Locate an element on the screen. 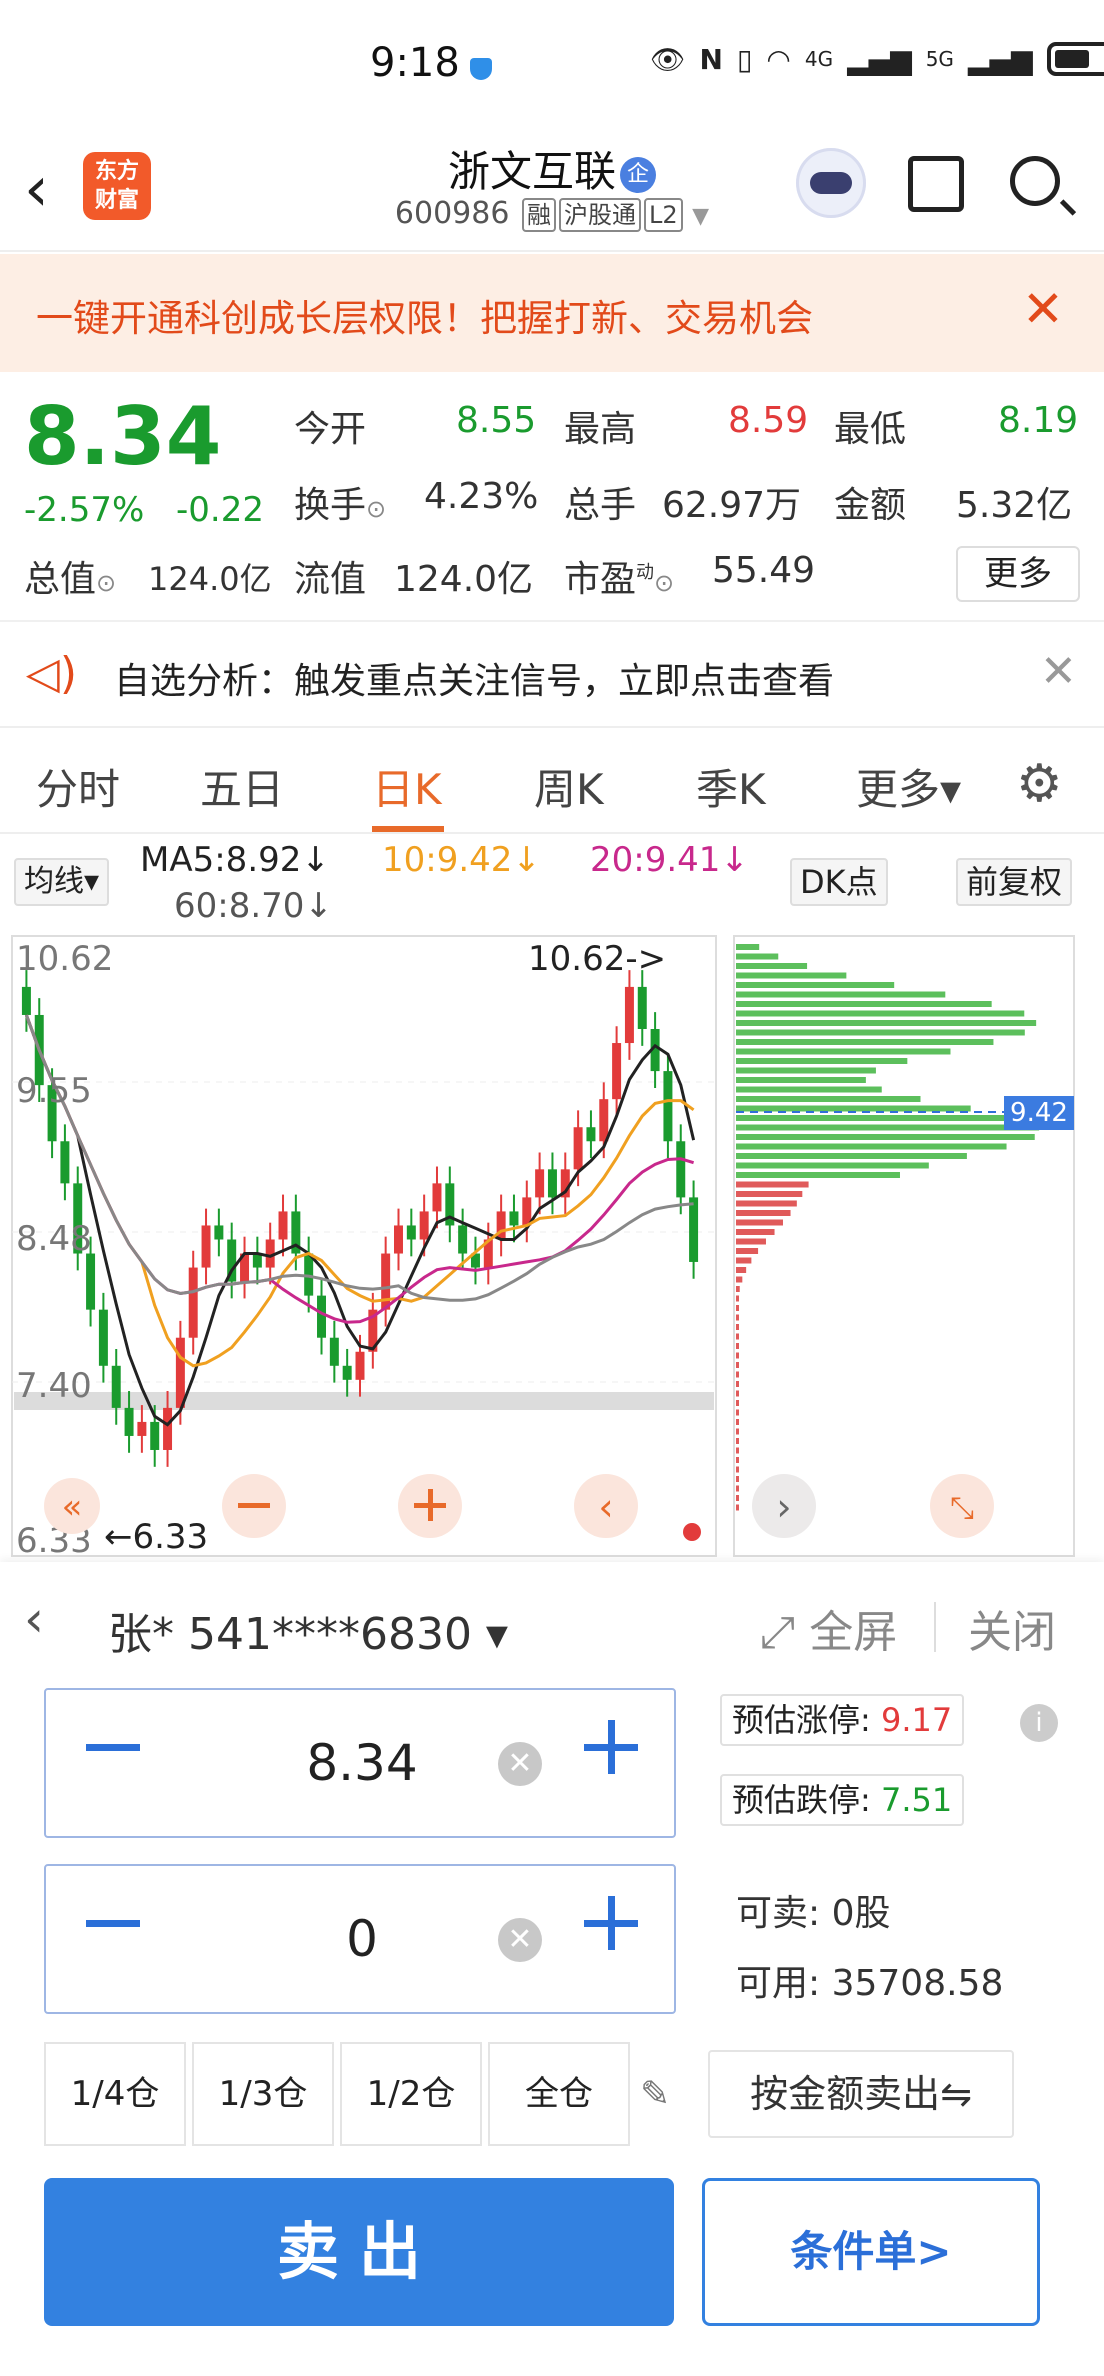 This screenshot has height=2376, width=1104. assistant-avatar-icon is located at coordinates (831, 183).